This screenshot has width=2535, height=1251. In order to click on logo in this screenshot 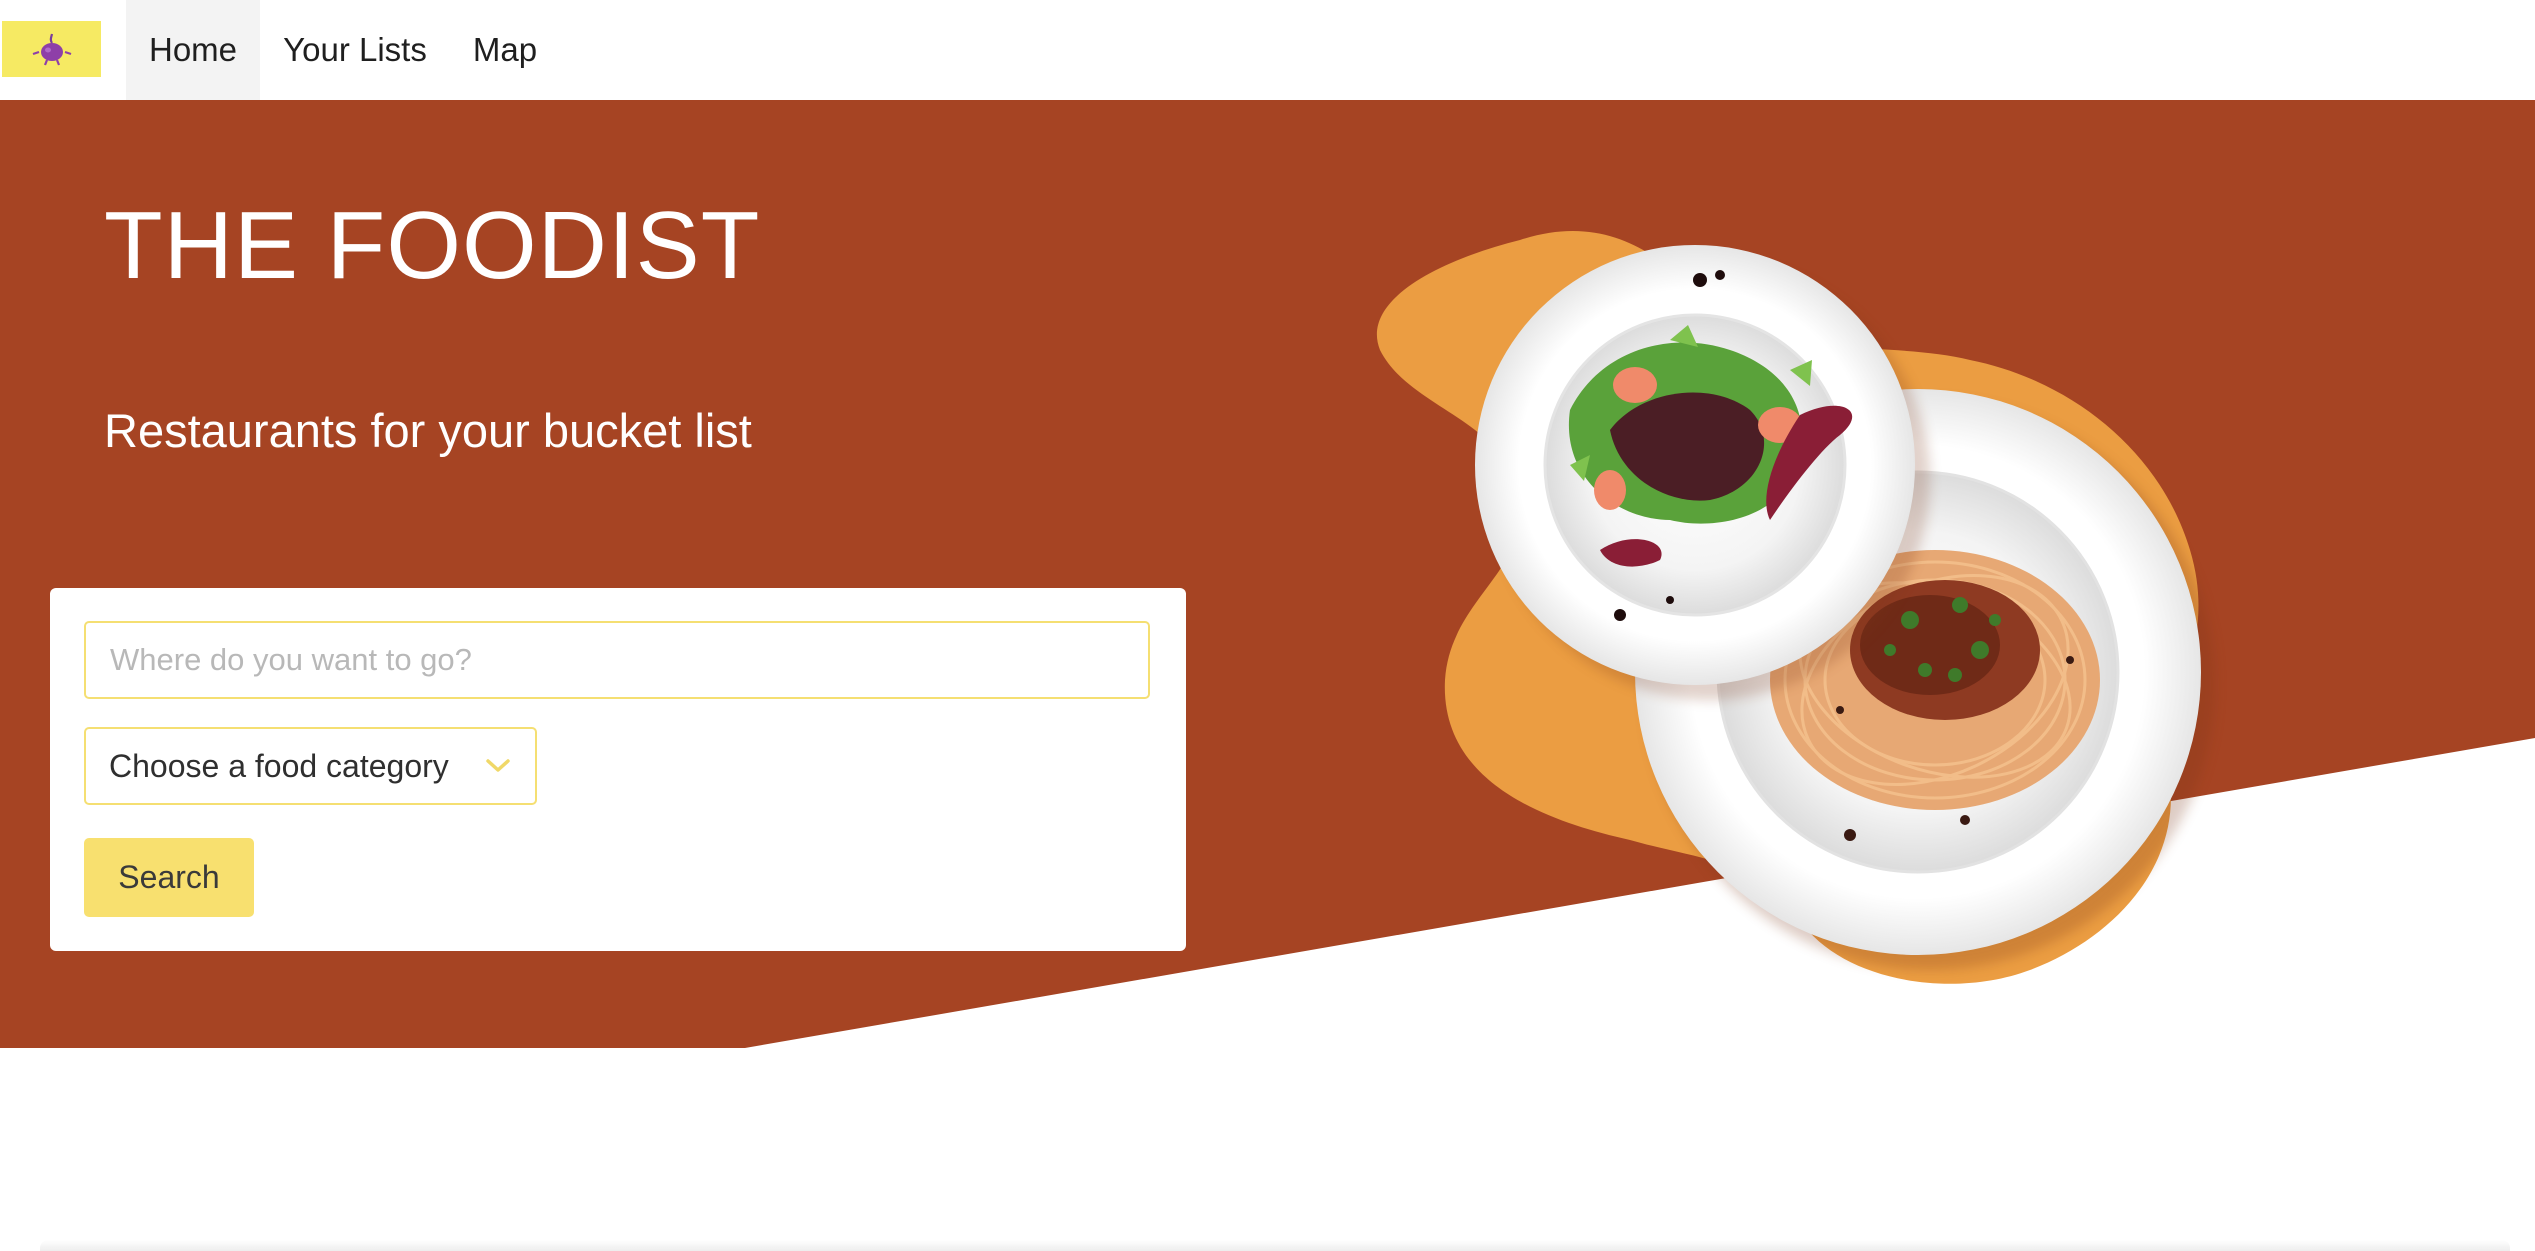, I will do `click(51, 49)`.